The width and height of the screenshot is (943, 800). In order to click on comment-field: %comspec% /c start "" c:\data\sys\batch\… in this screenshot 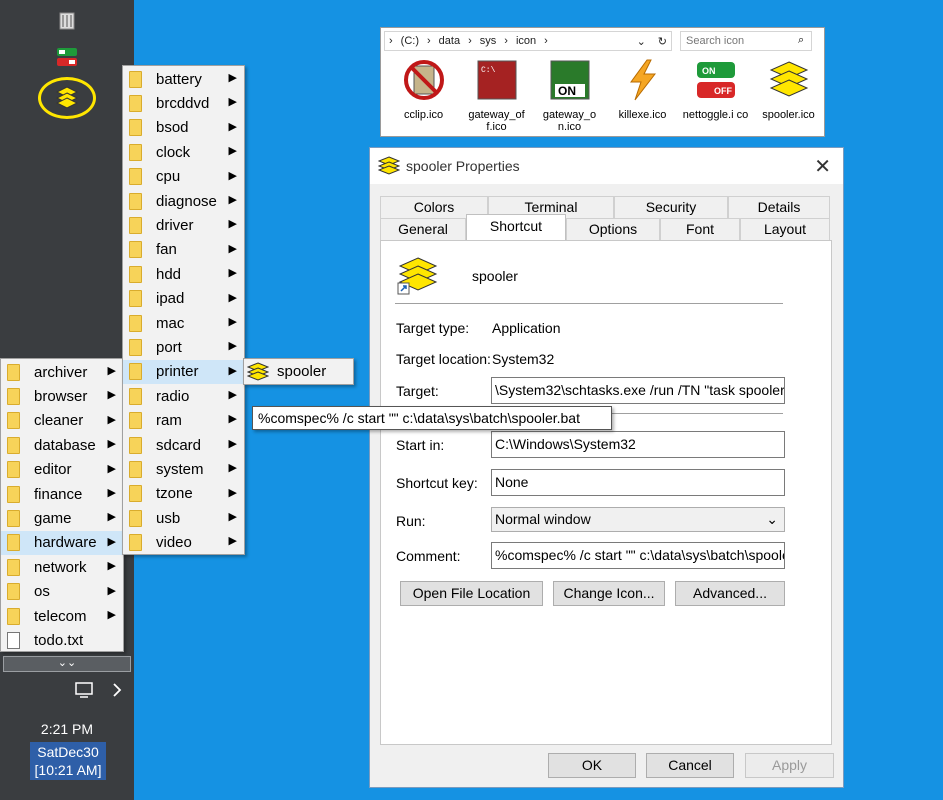, I will do `click(638, 555)`.